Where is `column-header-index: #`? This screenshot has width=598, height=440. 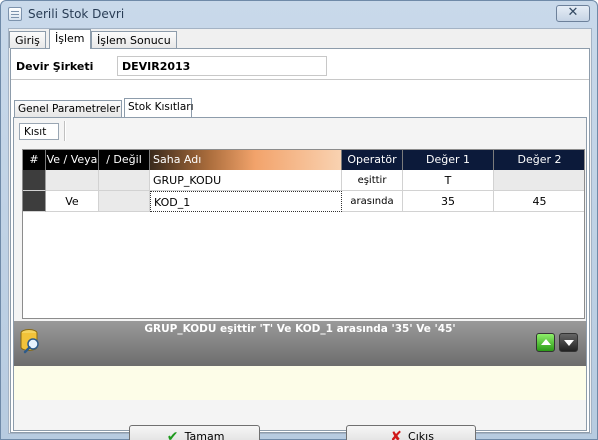 column-header-index: # is located at coordinates (34, 160).